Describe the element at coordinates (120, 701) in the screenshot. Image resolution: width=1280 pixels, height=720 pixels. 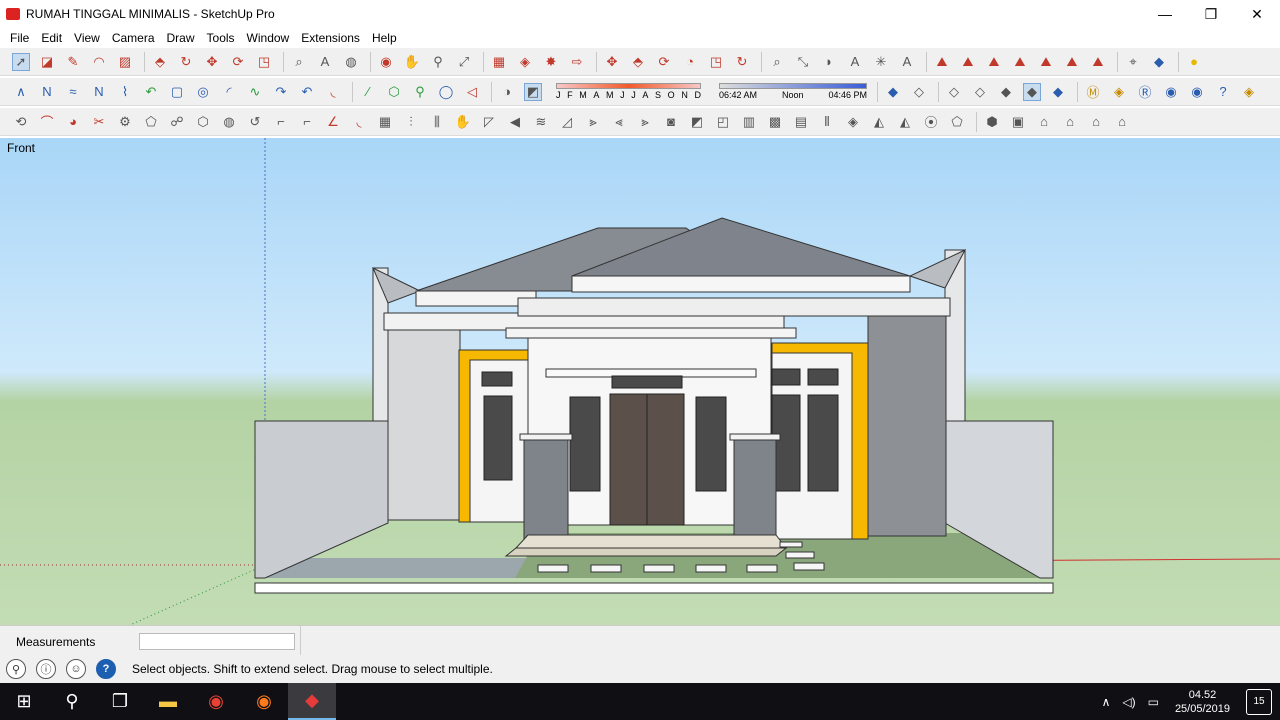
I see `task-view-icon: ❐` at that location.